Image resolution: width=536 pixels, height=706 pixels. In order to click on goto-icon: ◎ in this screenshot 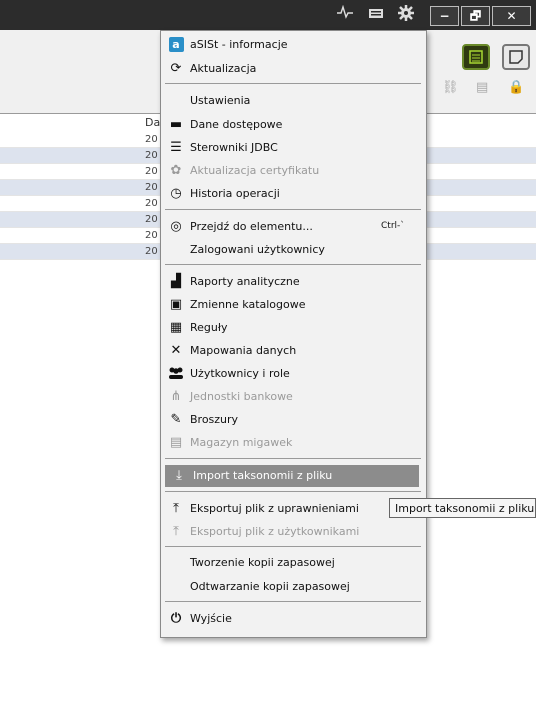, I will do `click(176, 226)`.